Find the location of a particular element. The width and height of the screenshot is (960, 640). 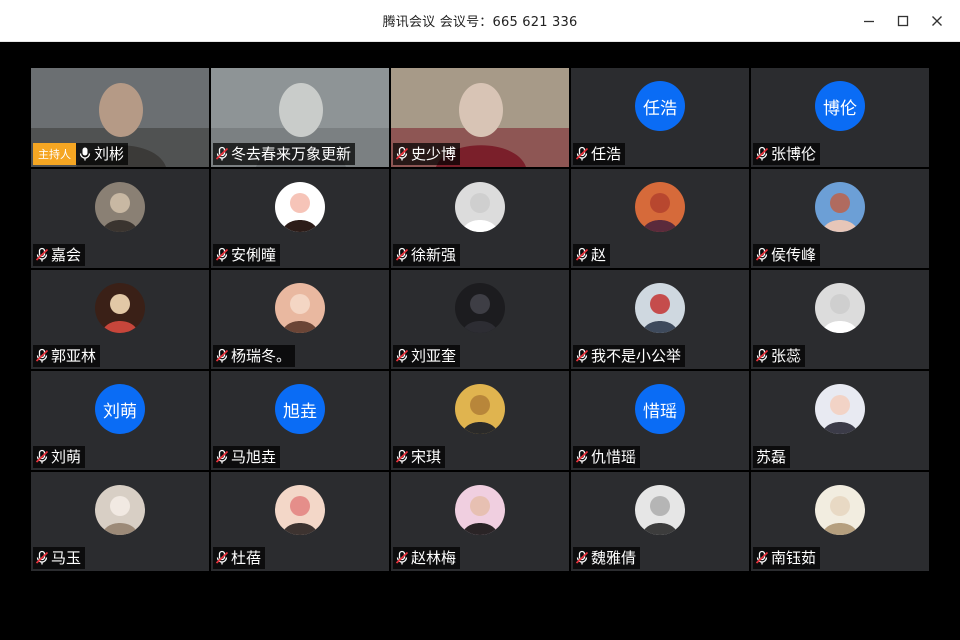

participant-name: 杜蓓 is located at coordinates (246, 558).